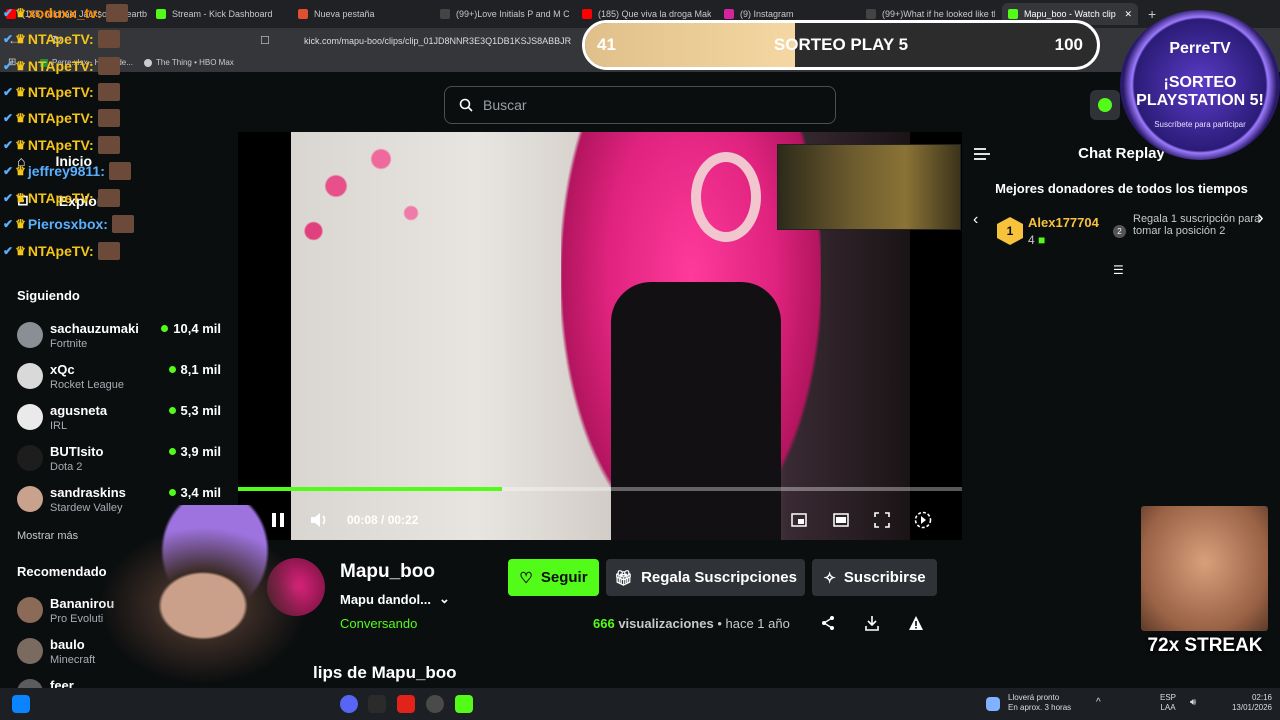  What do you see at coordinates (303, 14) in the screenshot?
I see `brave-icon` at bounding box center [303, 14].